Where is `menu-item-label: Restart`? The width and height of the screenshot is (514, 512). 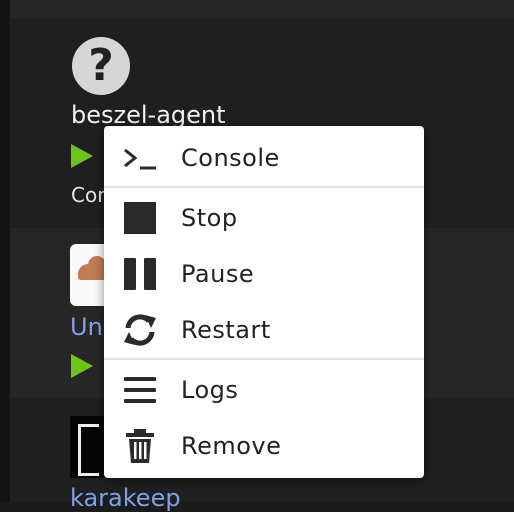 menu-item-label: Restart is located at coordinates (226, 330).